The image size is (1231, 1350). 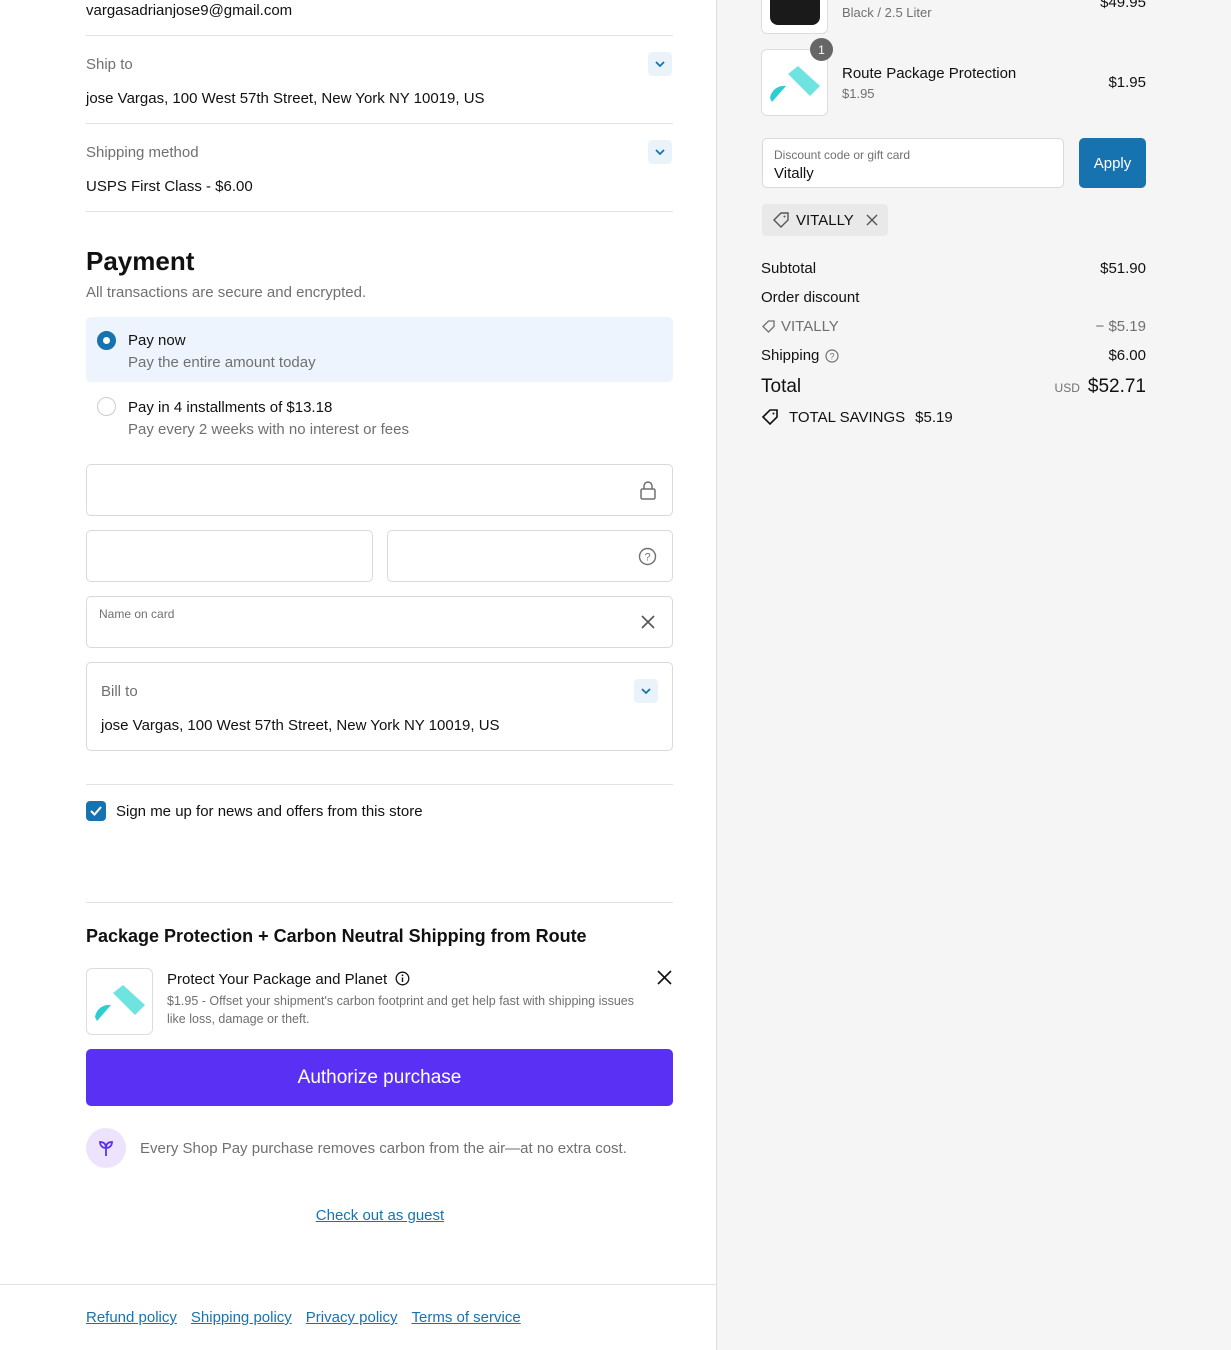 I want to click on subtotal-row: Subtotal $51.90, so click(x=953, y=268).